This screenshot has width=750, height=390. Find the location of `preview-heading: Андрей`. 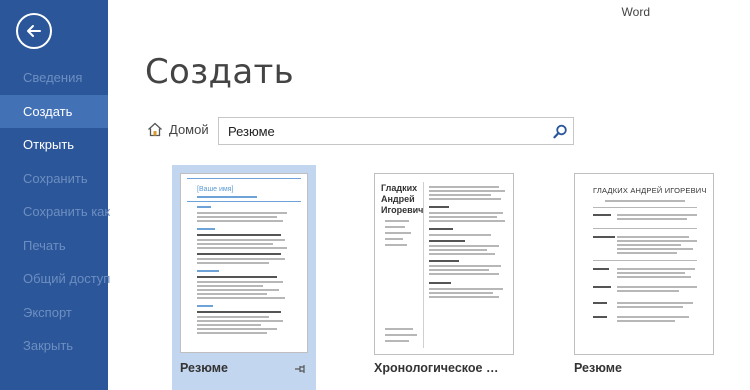

preview-heading: Андрей is located at coordinates (398, 199).